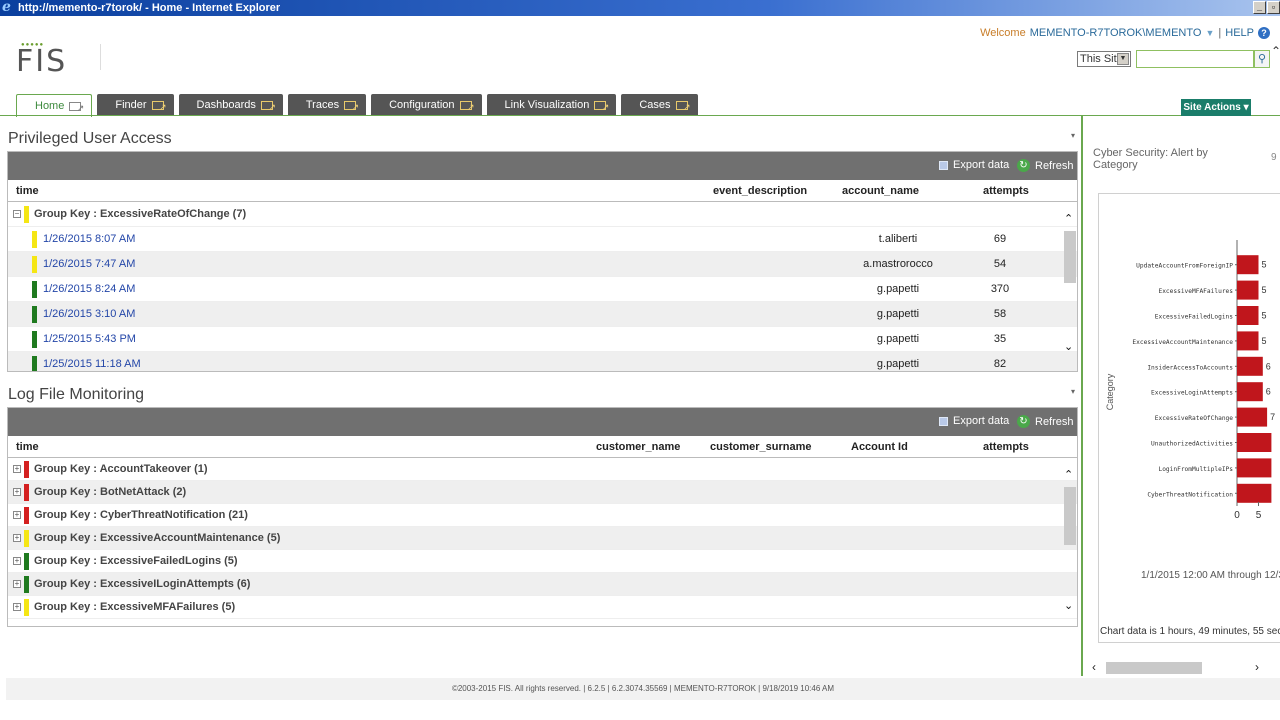 Image resolution: width=1280 pixels, height=720 pixels. I want to click on user-menu: MEMENTO-R7TOROK\MEMENTO, so click(1116, 33).